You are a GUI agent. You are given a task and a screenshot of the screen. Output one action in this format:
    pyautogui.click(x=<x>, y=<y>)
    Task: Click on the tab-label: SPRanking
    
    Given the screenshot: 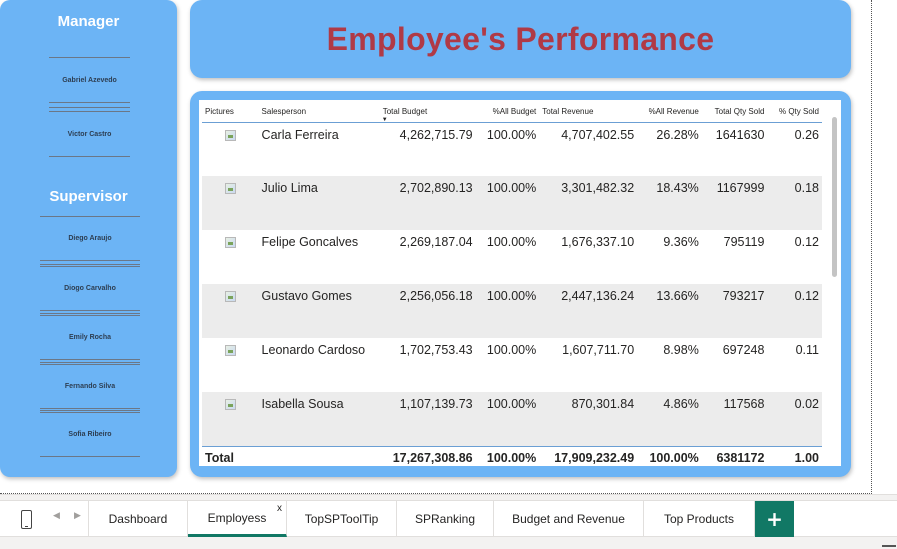 What is the action you would take?
    pyautogui.click(x=445, y=519)
    